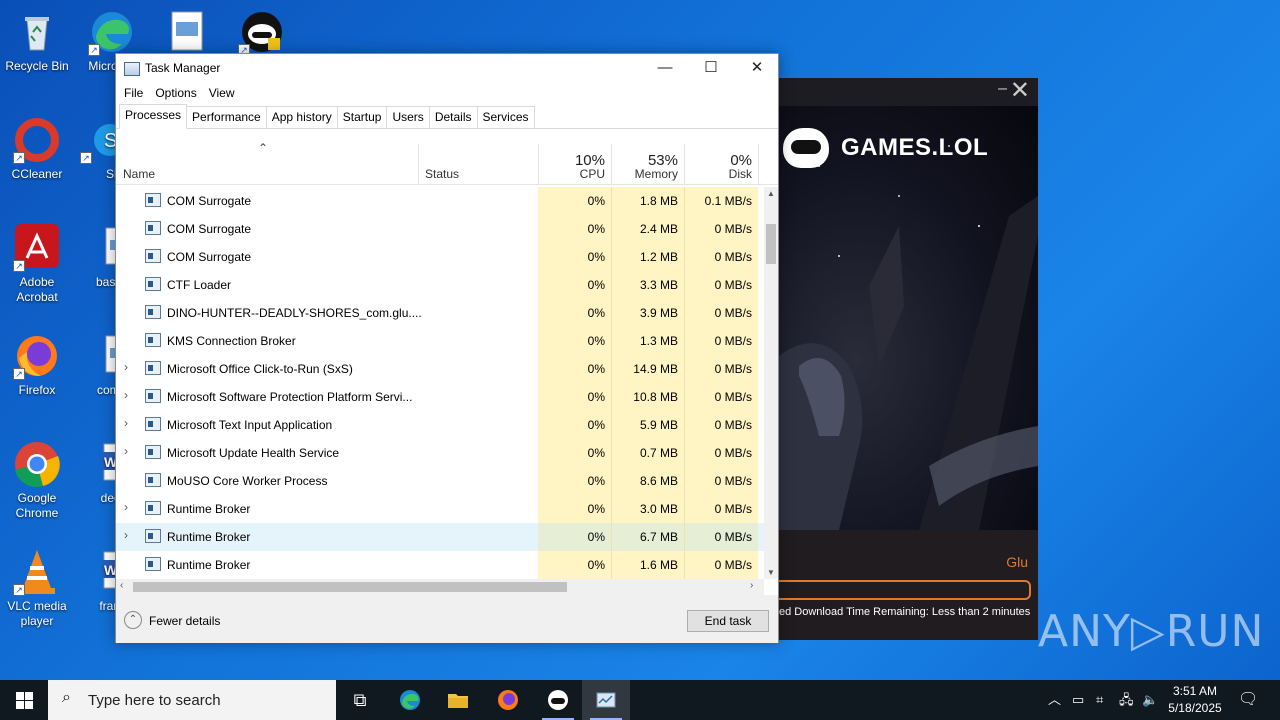 The height and width of the screenshot is (720, 1280). What do you see at coordinates (37, 149) in the screenshot?
I see `desktop-icon-ccleaner: ↗ CCleaner` at bounding box center [37, 149].